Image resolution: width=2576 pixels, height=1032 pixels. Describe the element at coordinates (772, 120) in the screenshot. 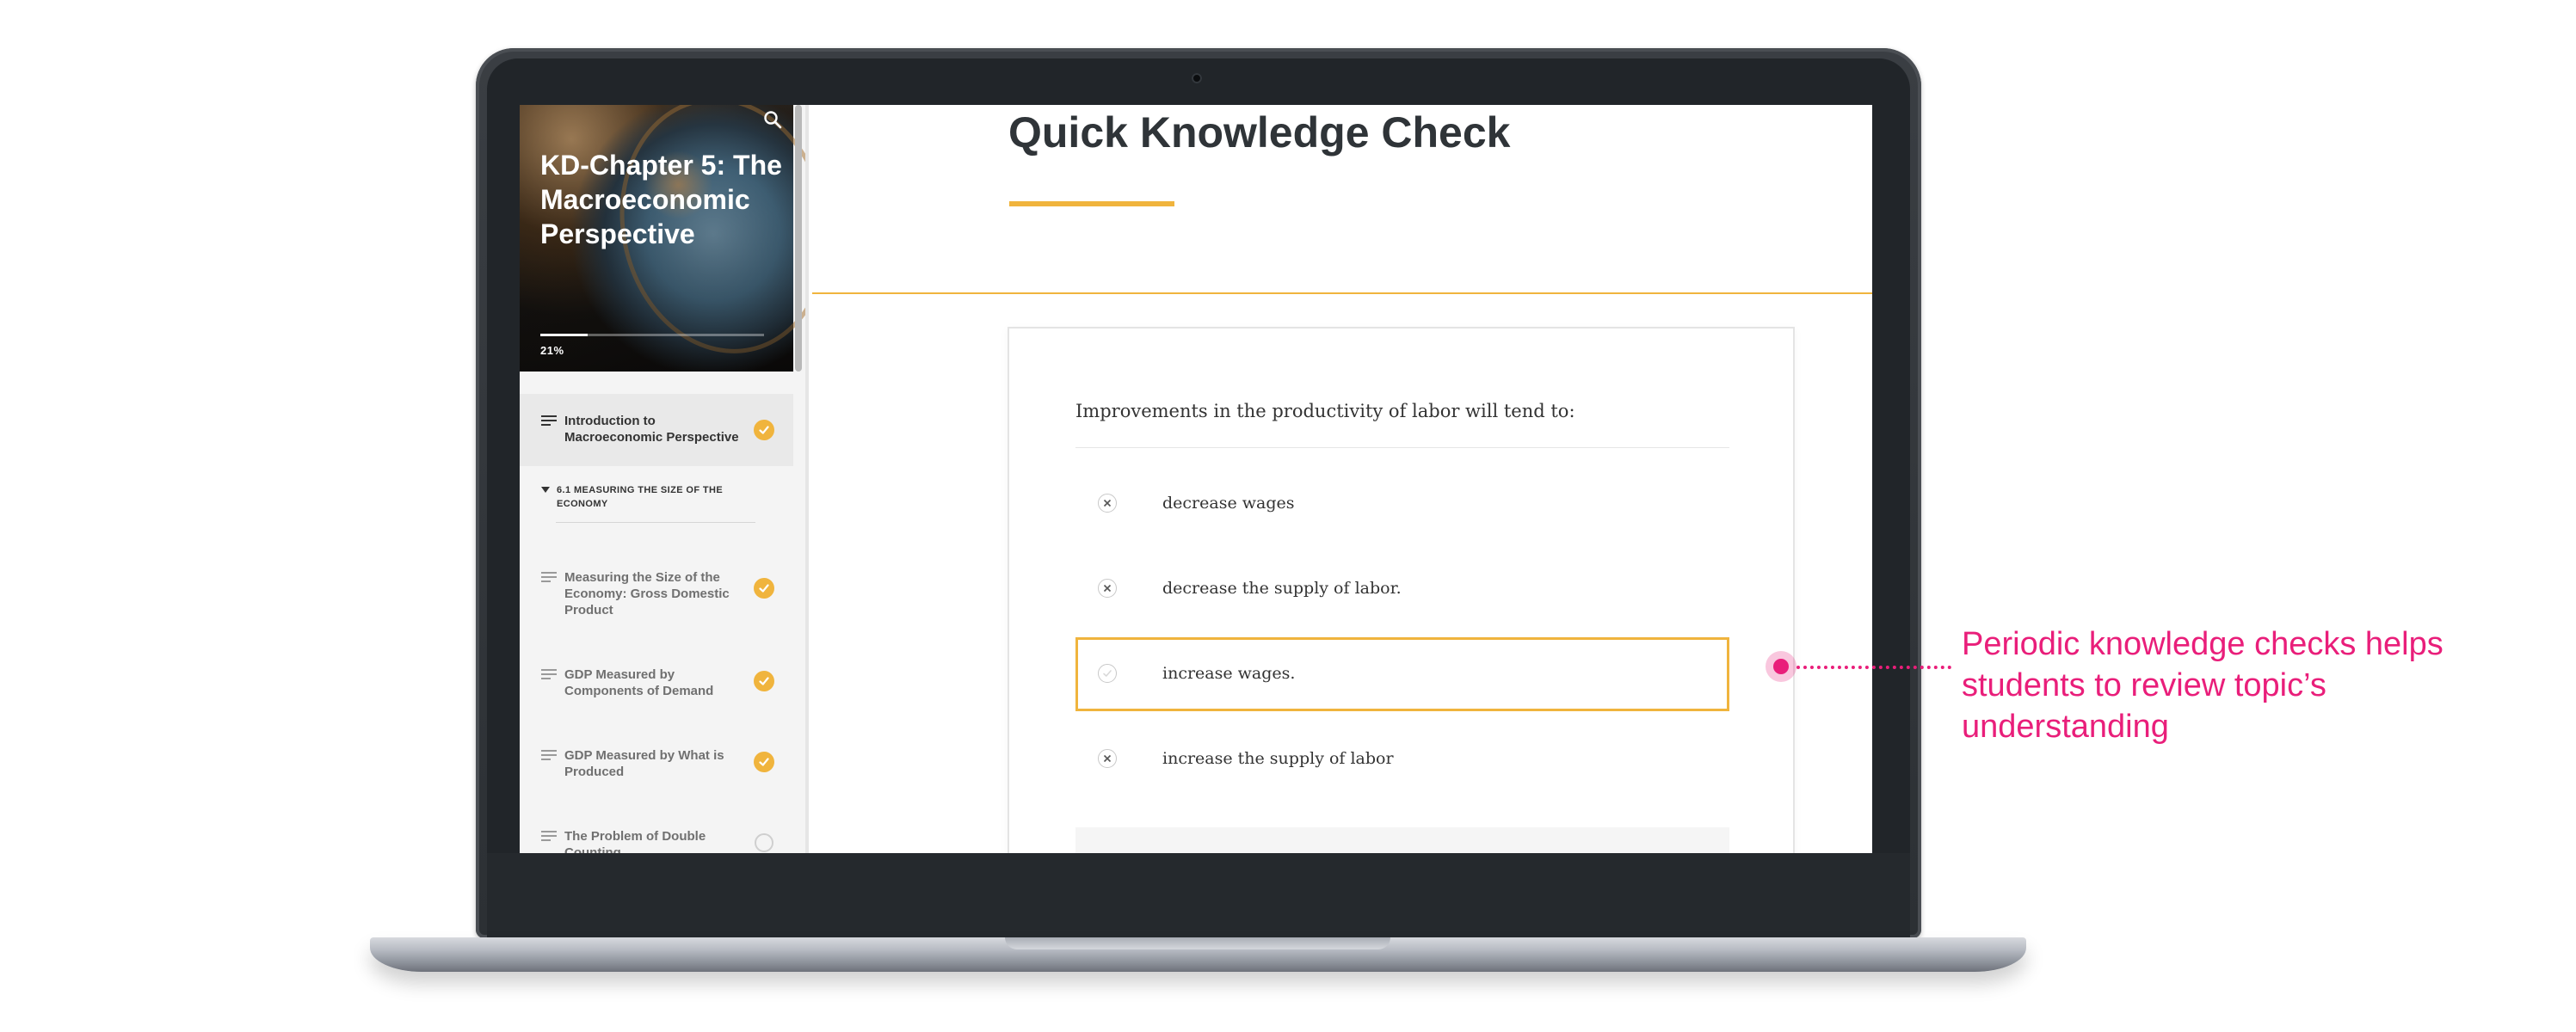

I see `search-icon` at that location.